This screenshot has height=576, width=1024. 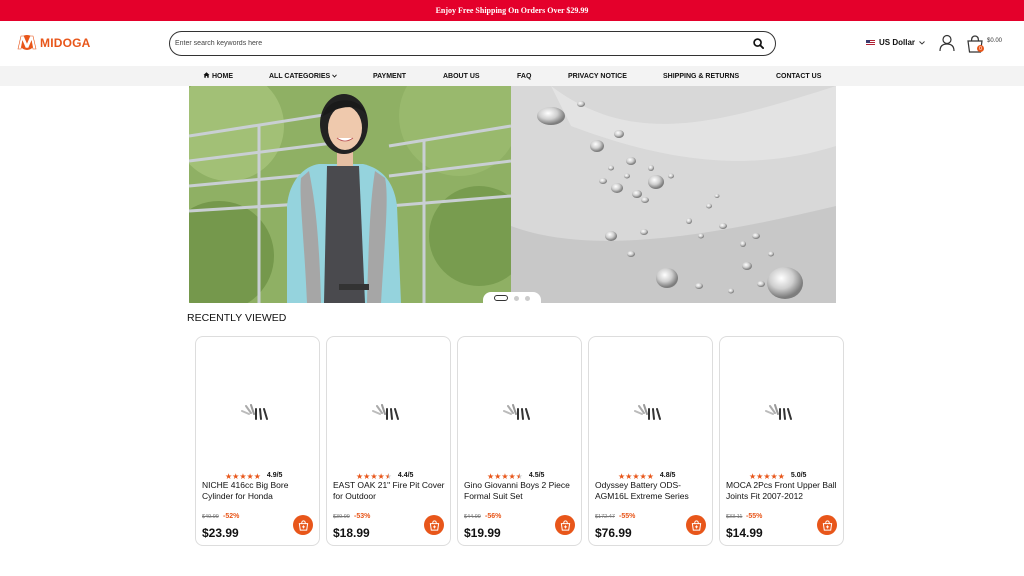 I want to click on search-bar, so click(x=472, y=43).